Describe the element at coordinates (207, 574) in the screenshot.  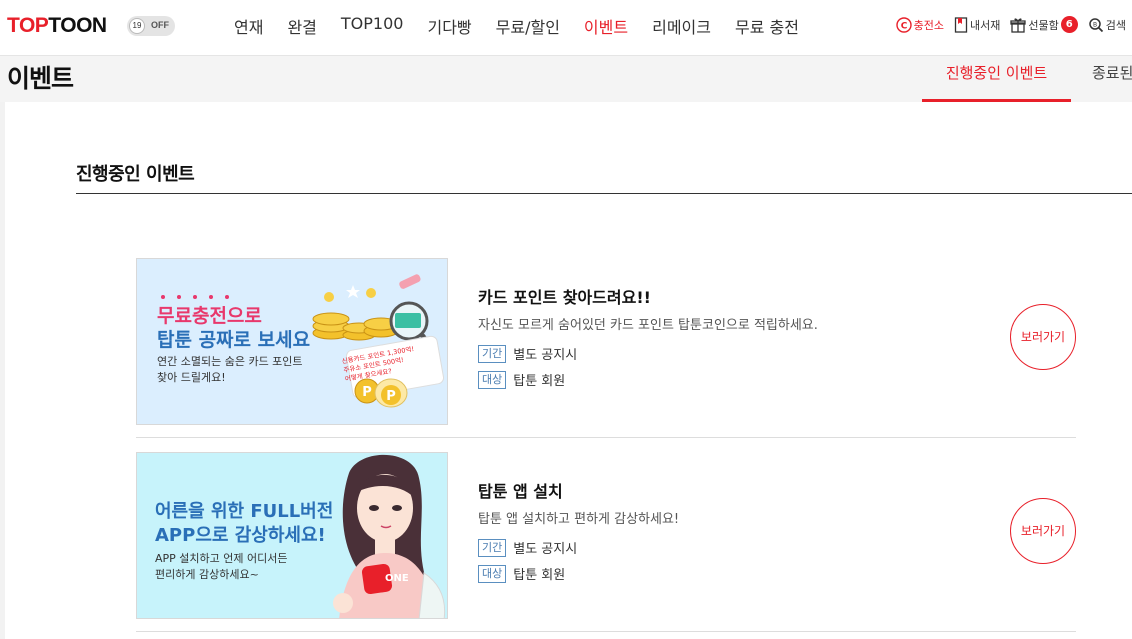
I see `banner-sub-2: 편리하게 감상하세요~` at that location.